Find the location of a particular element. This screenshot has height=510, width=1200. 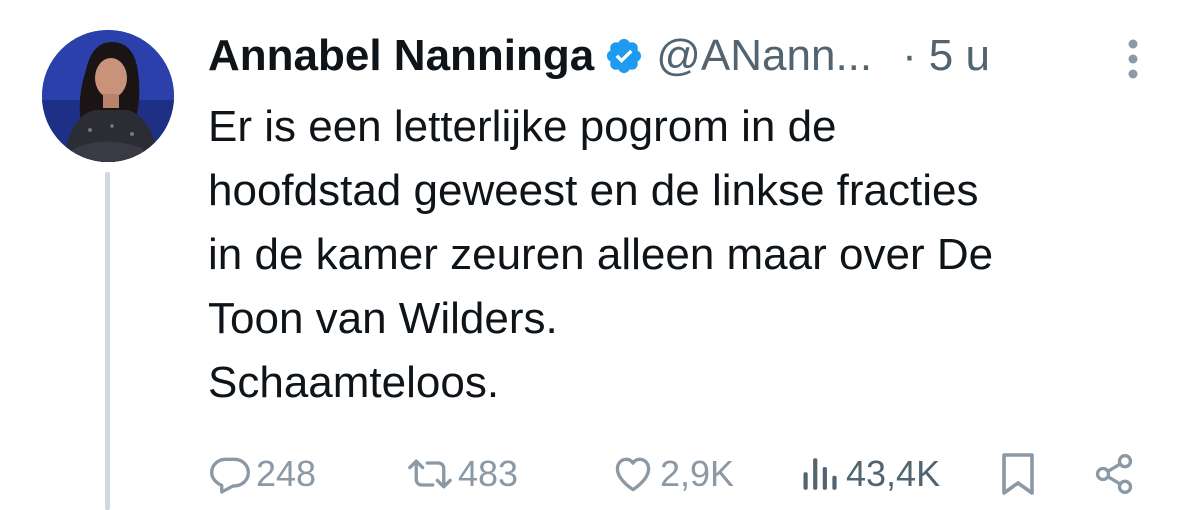

reply-button: 248 is located at coordinates (262, 474).